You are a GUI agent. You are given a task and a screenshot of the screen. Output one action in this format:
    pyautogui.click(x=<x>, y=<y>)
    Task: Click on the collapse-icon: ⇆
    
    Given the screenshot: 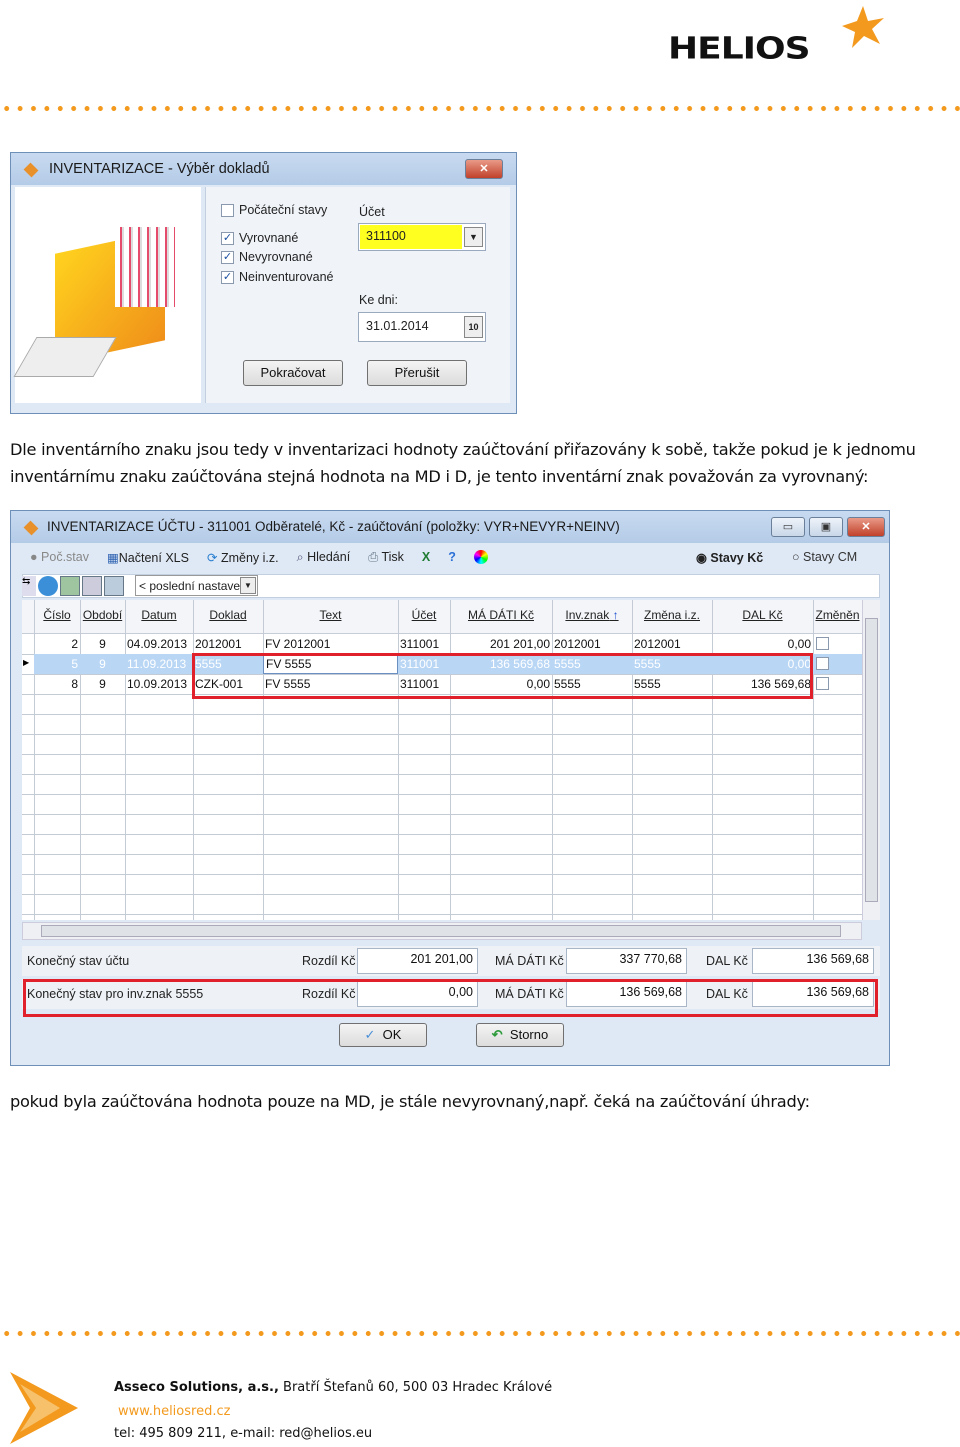 What is the action you would take?
    pyautogui.click(x=29, y=586)
    